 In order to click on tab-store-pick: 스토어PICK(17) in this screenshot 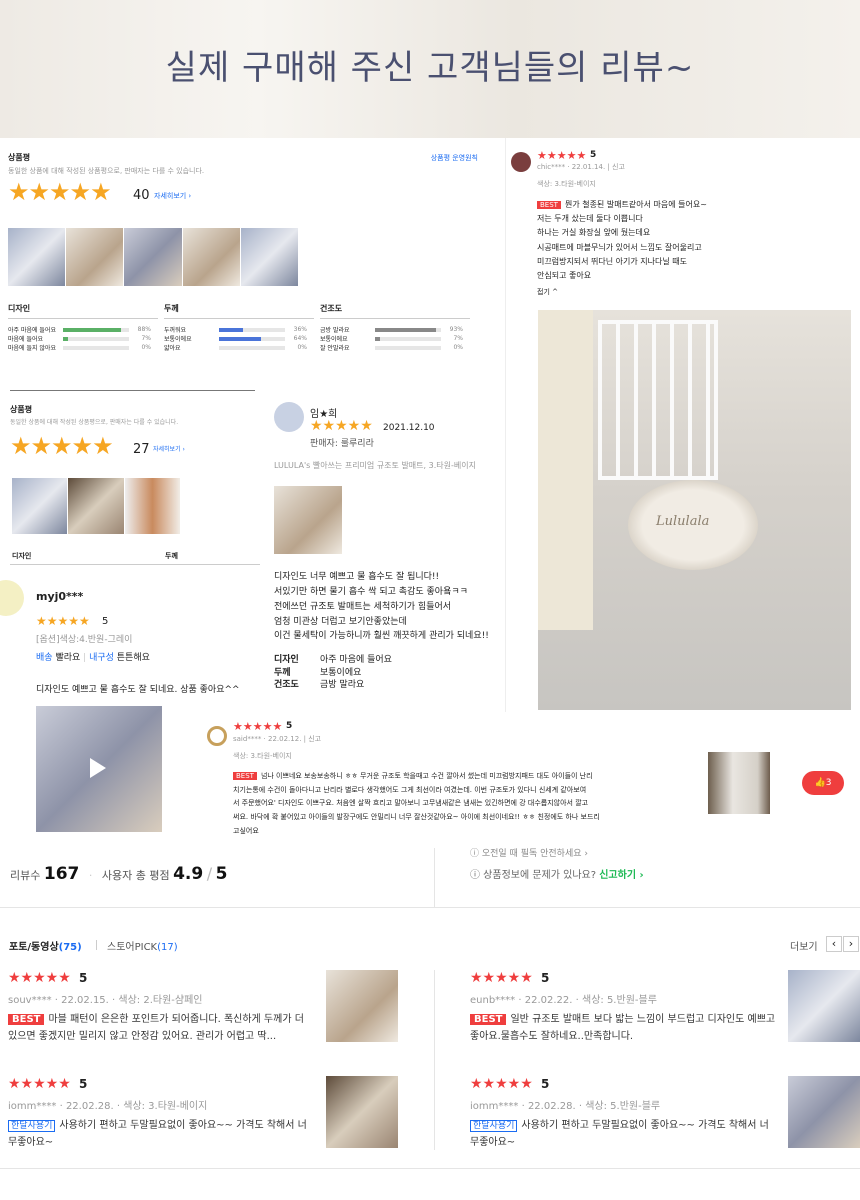, I will do `click(142, 945)`.